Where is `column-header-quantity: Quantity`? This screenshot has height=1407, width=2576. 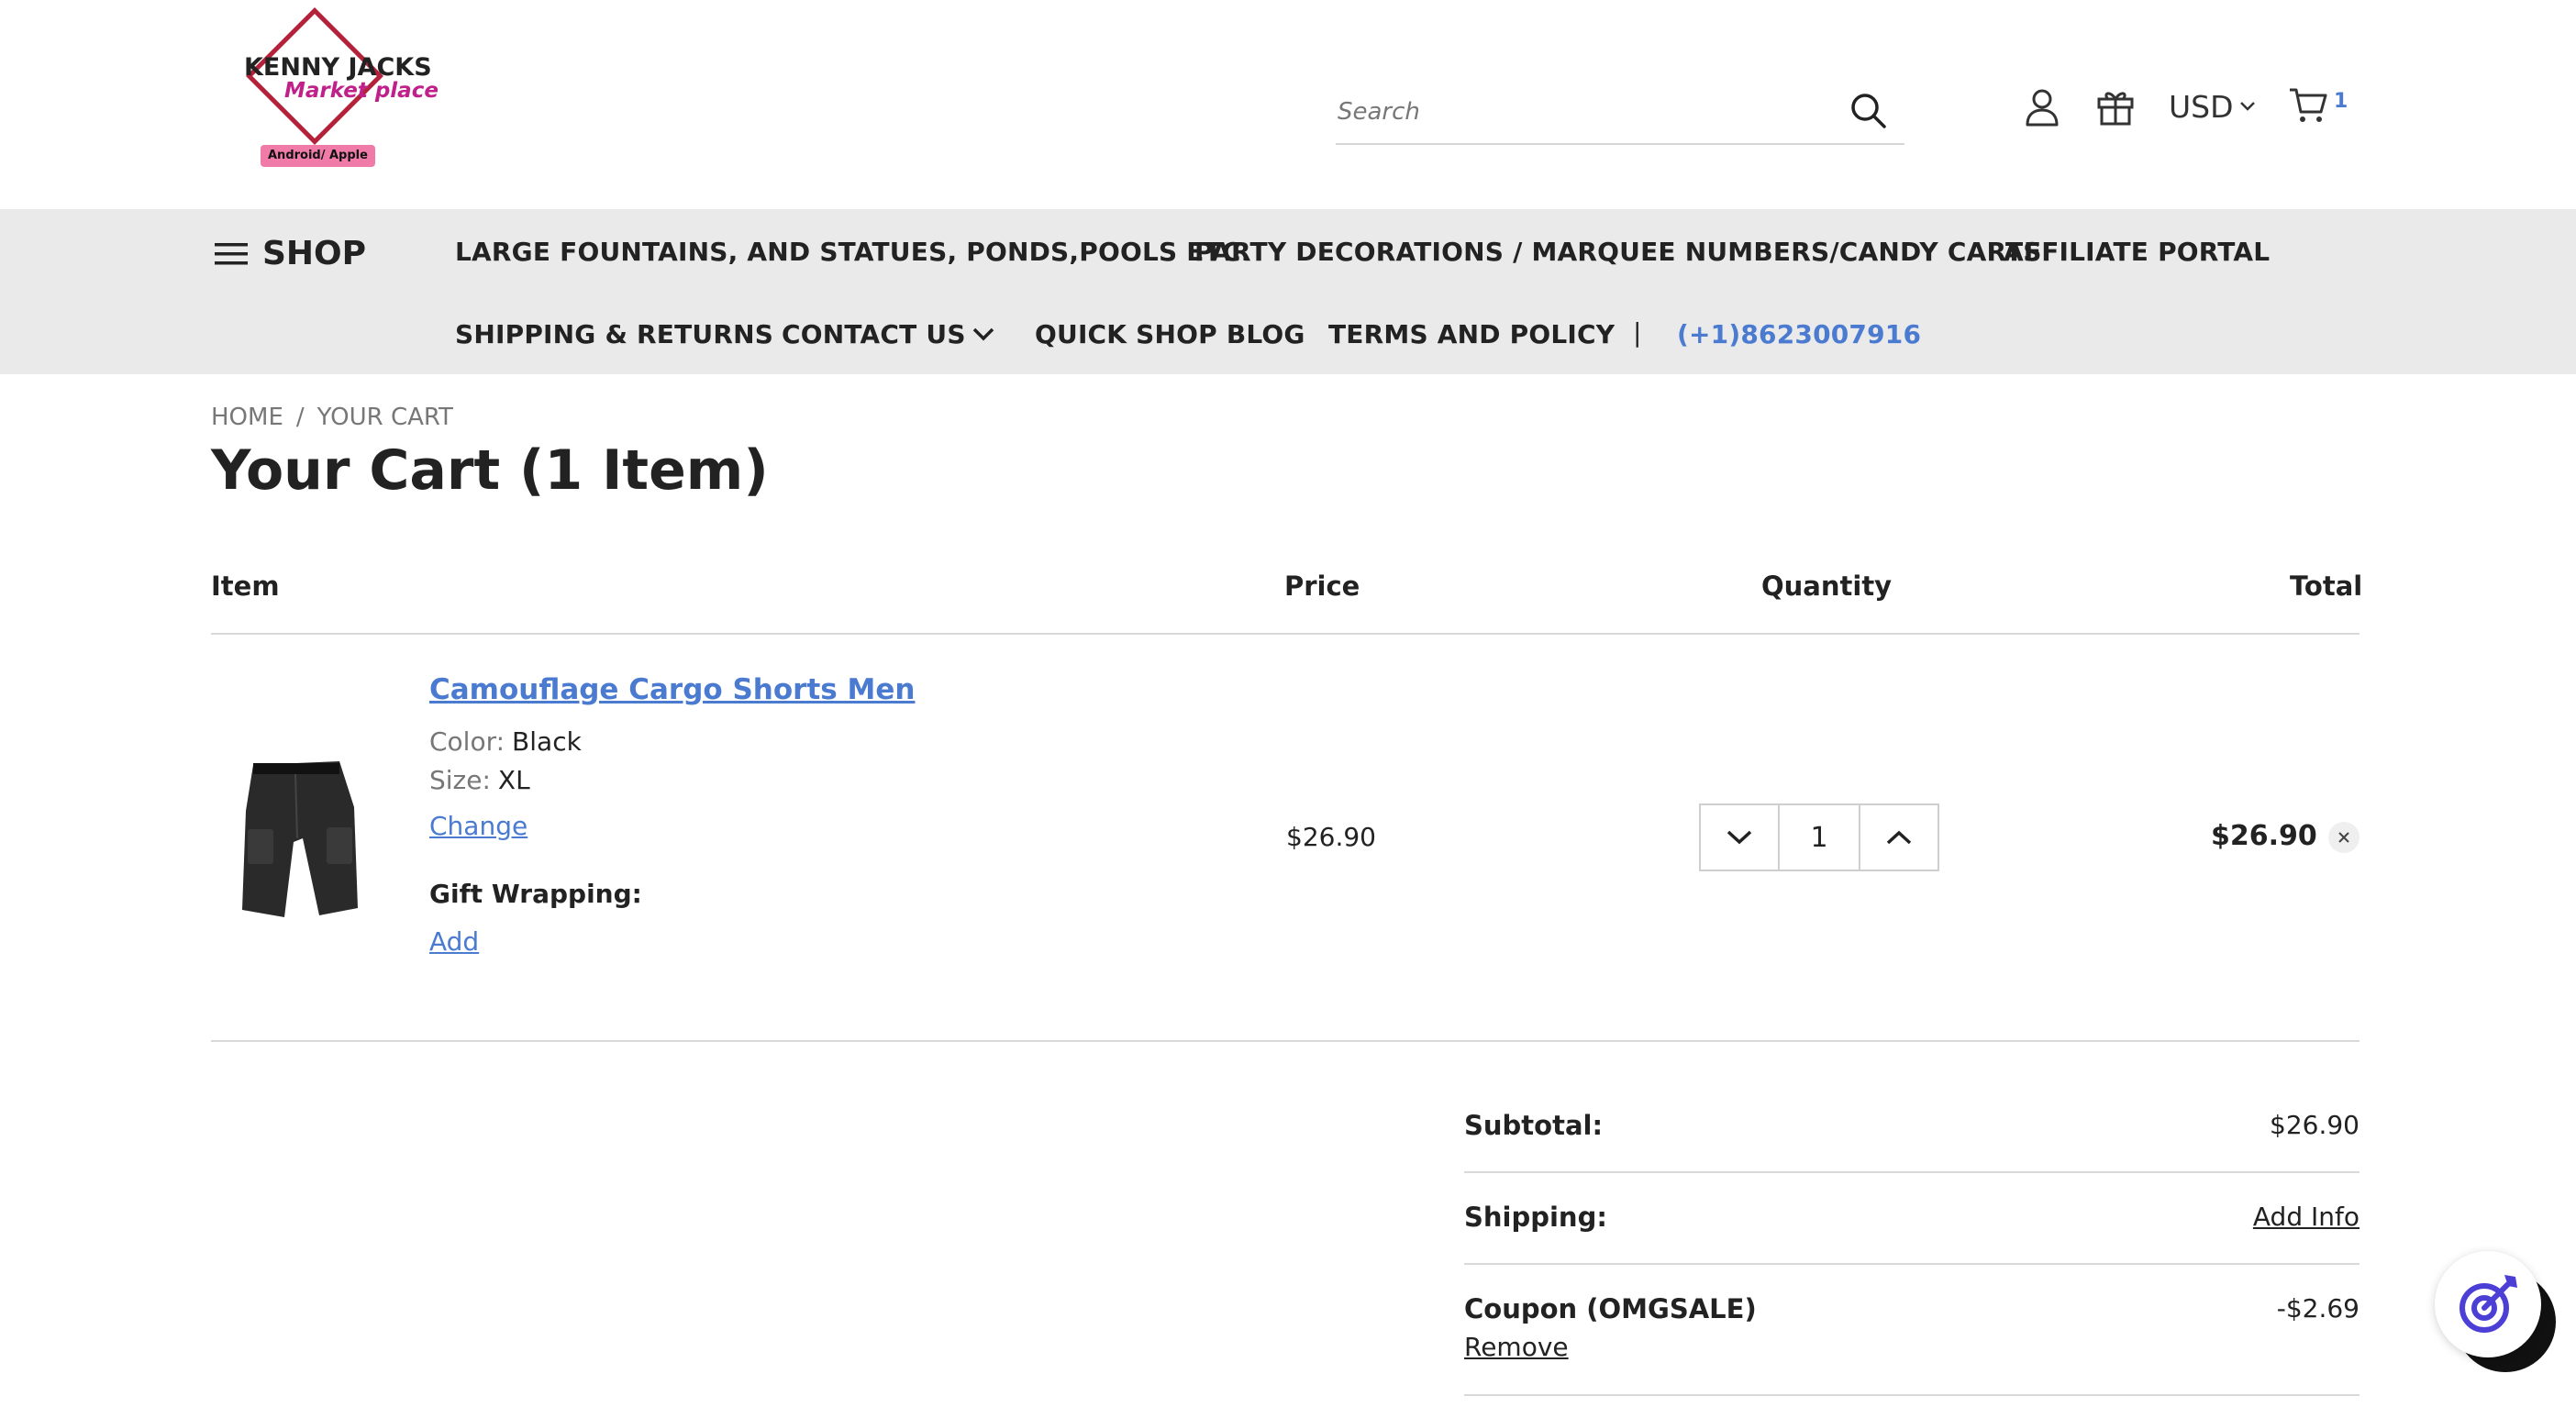 column-header-quantity: Quantity is located at coordinates (1827, 586).